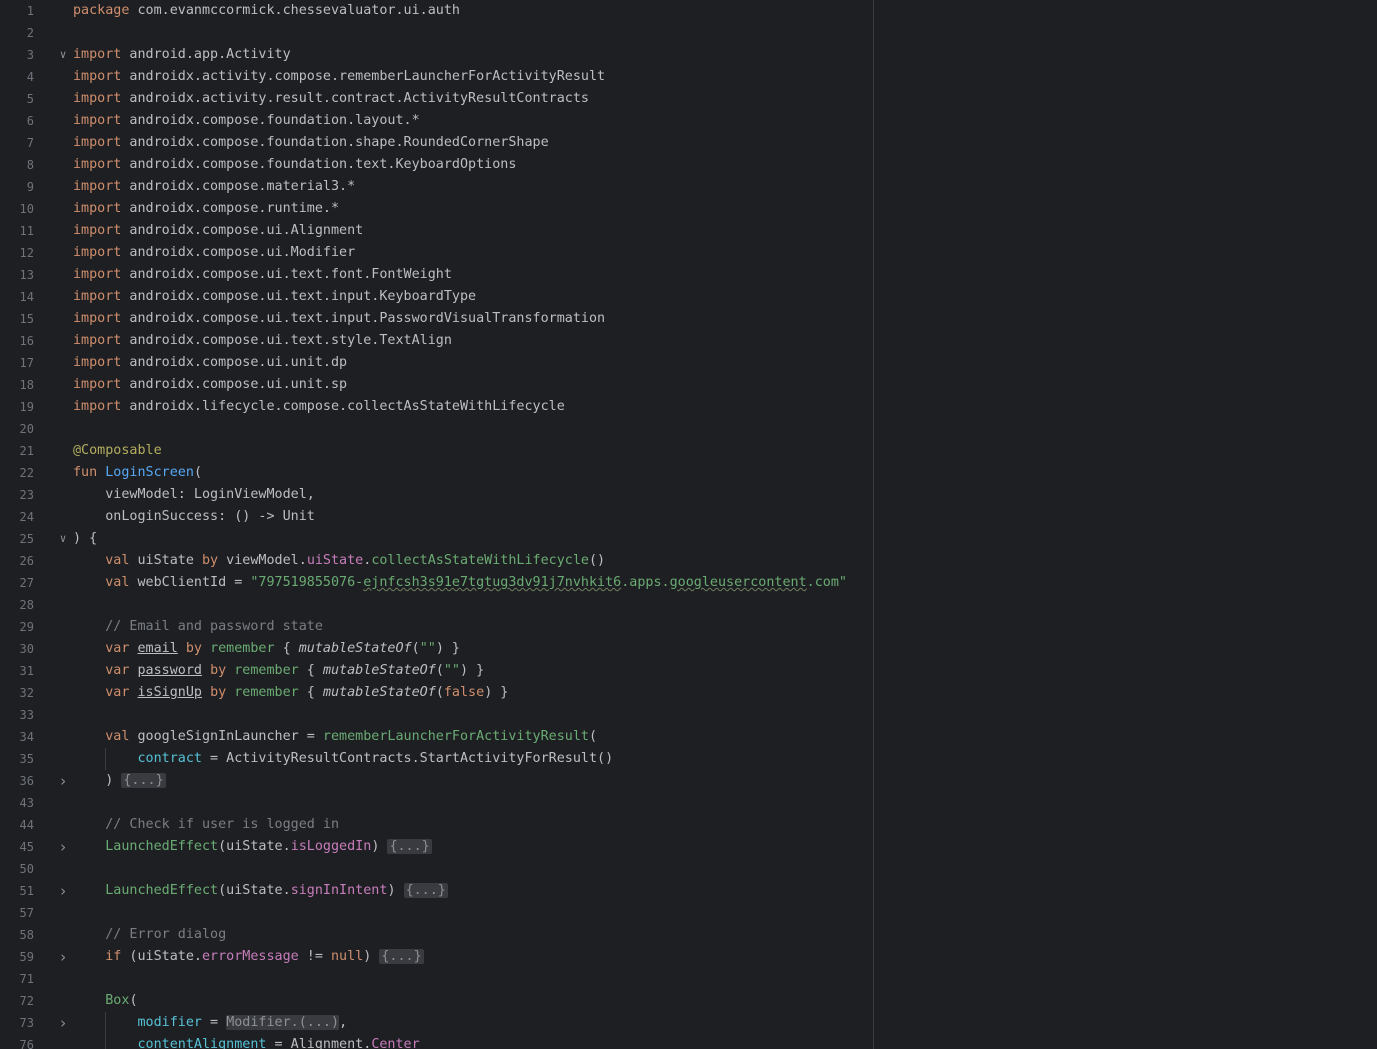  I want to click on line-number: 27, so click(17, 583).